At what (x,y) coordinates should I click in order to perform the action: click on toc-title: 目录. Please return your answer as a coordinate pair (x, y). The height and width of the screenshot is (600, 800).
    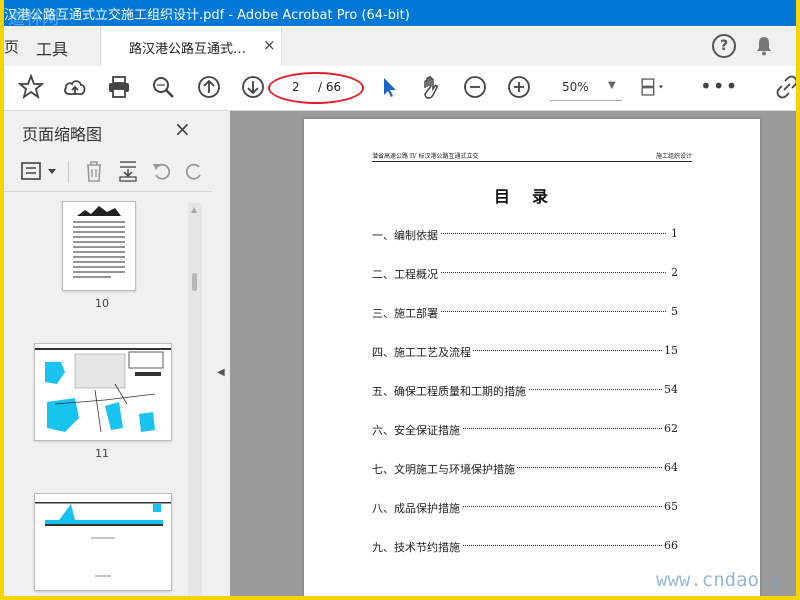
    Looking at the image, I should click on (531, 196).